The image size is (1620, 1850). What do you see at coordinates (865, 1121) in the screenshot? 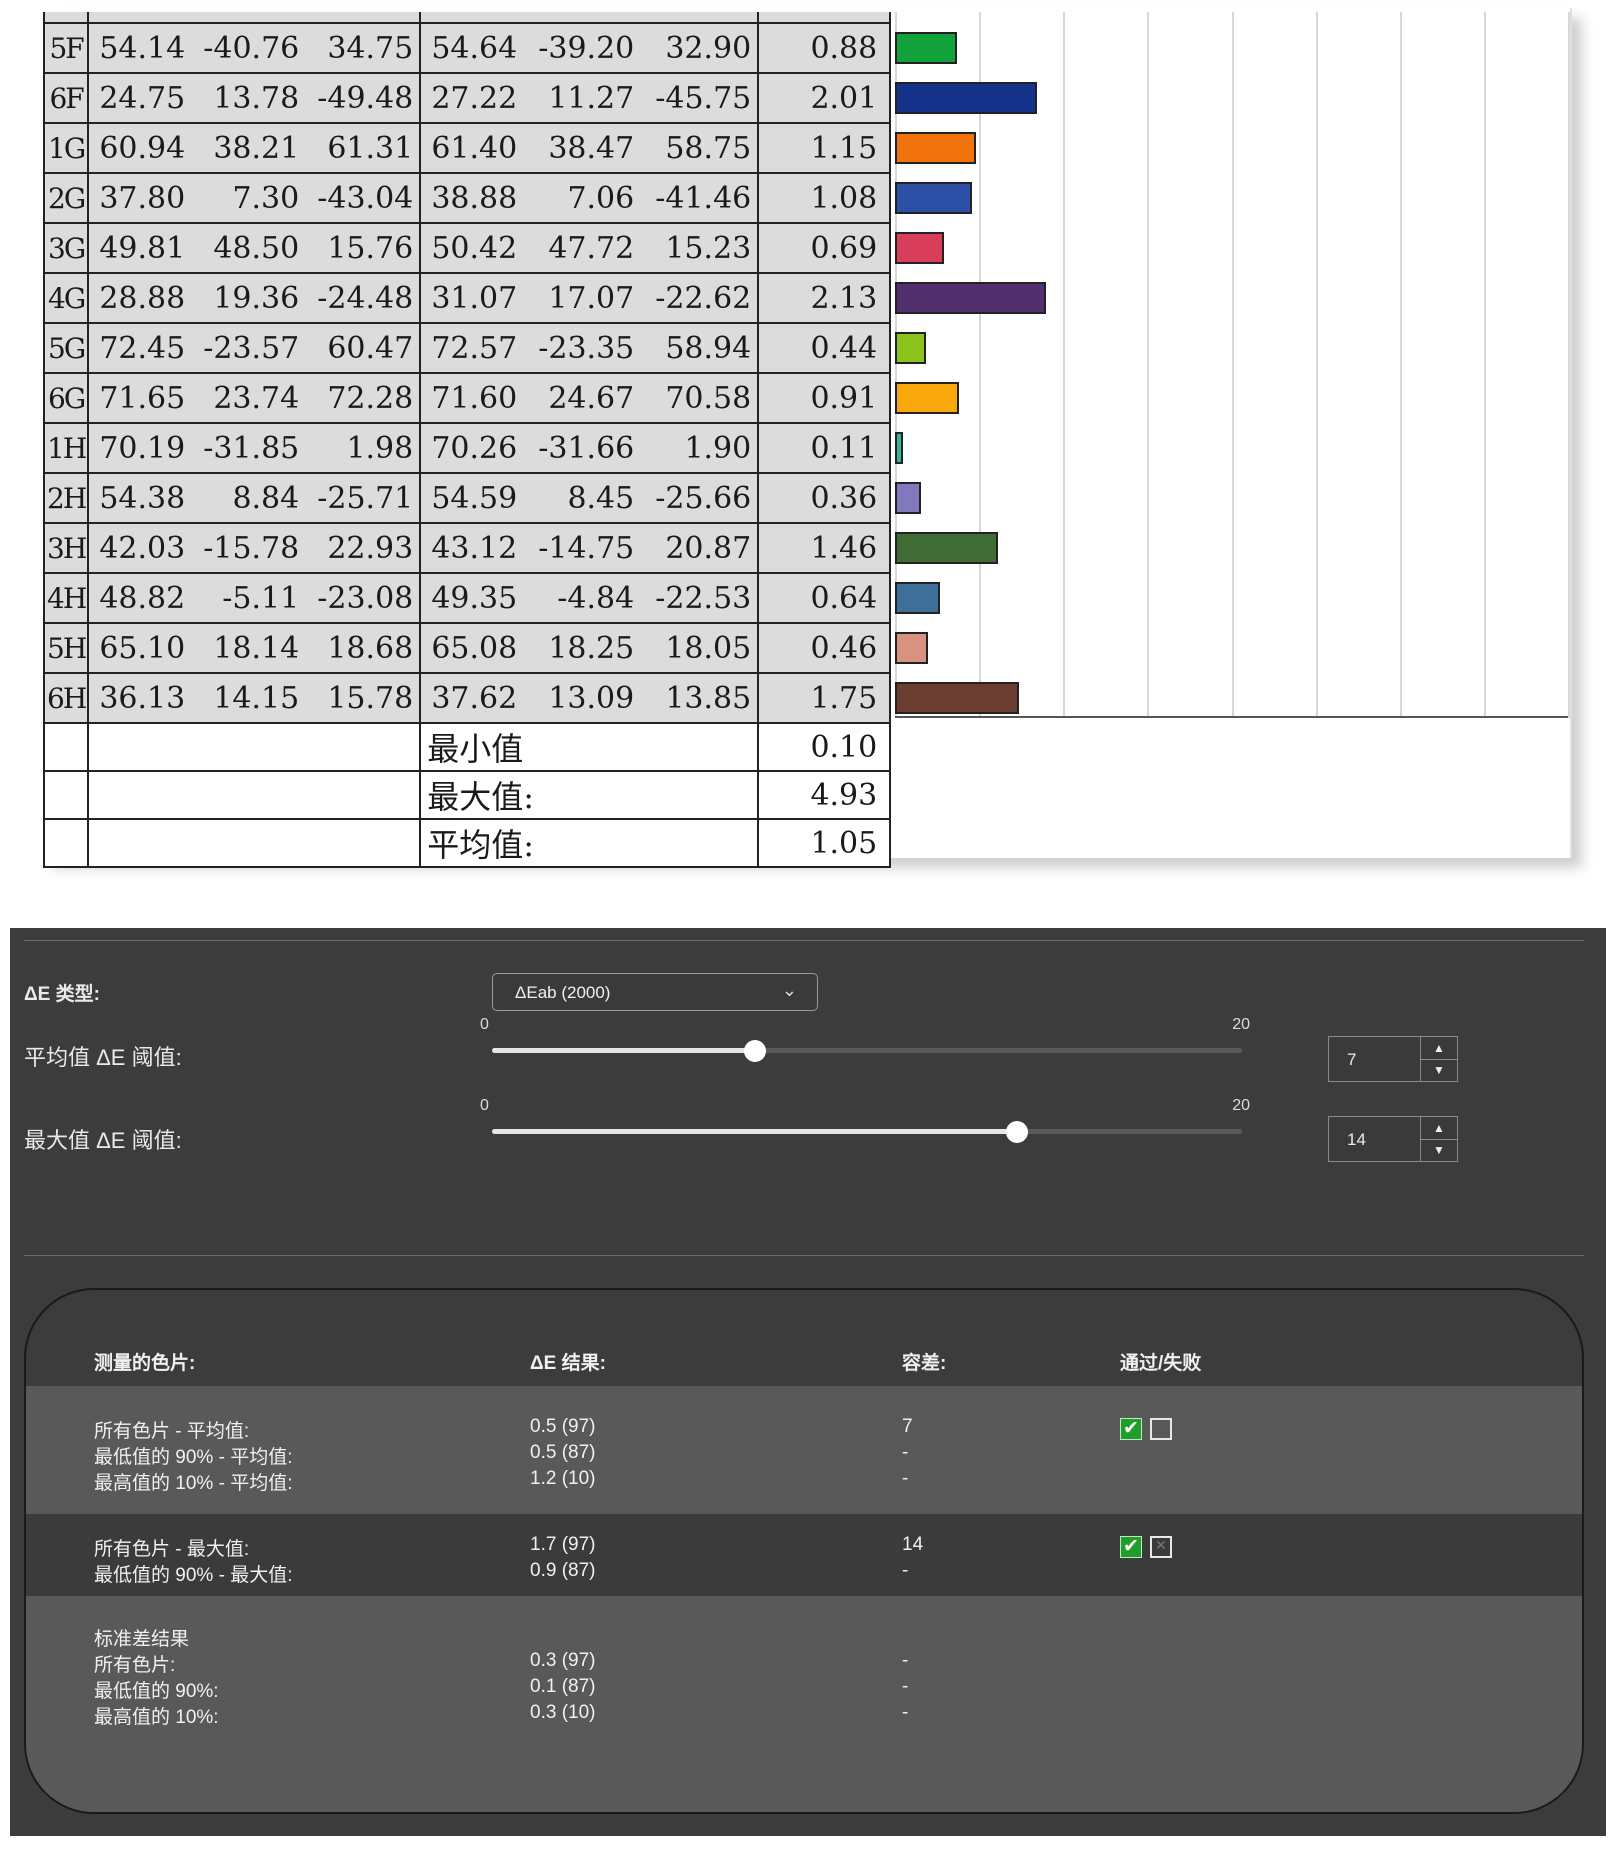
I see `max-threshold-slider: 0 20` at bounding box center [865, 1121].